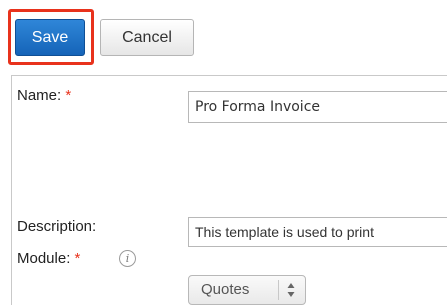 The image size is (447, 305). I want to click on name-label-text: Name:, so click(39, 95).